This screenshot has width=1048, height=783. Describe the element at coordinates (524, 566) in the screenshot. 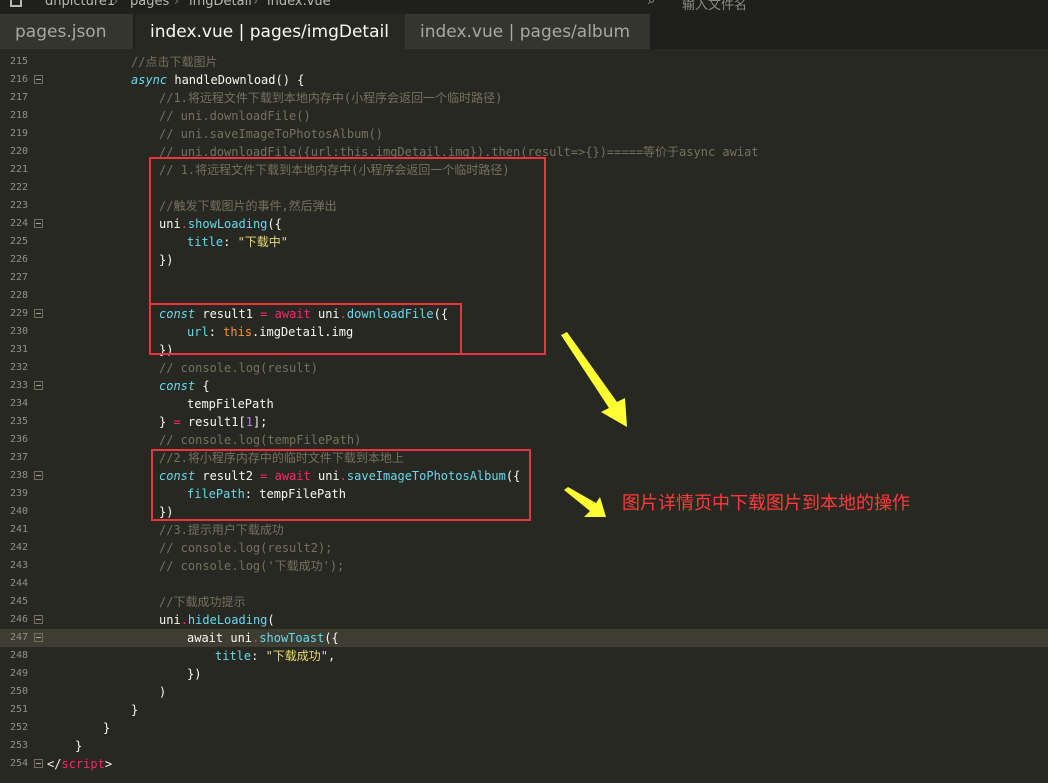

I see `editor-line: 243` at that location.